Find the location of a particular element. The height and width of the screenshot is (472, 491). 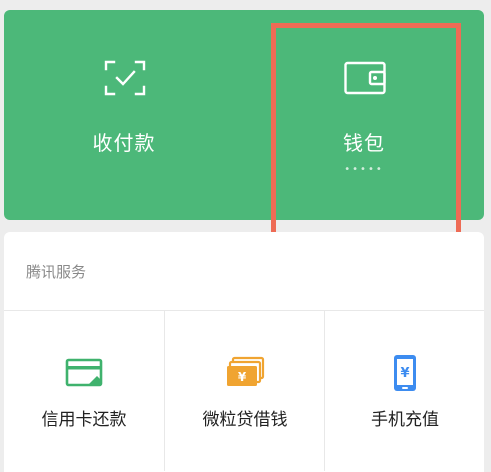

wallet-icon is located at coordinates (365, 78).